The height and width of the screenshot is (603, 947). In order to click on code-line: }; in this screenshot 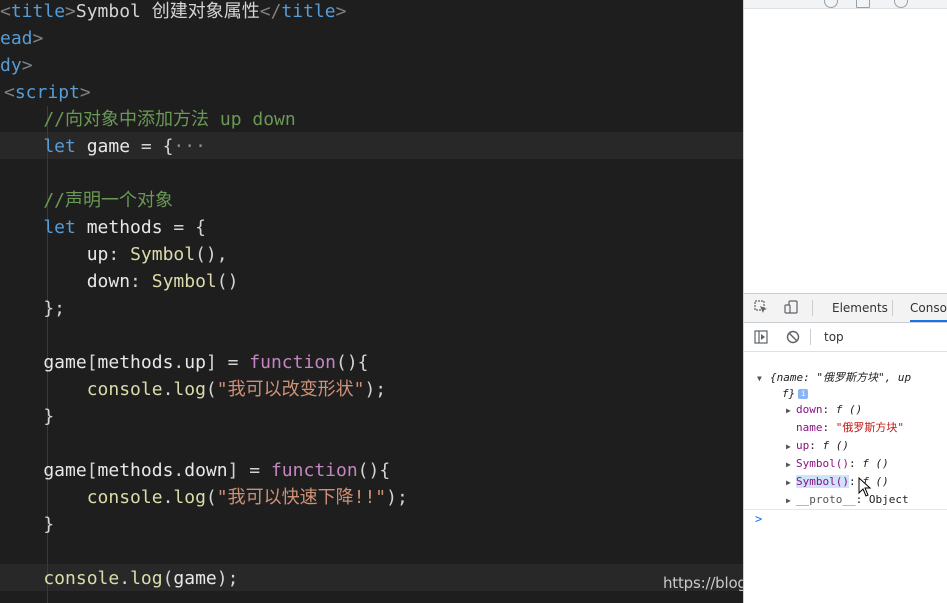, I will do `click(32, 308)`.